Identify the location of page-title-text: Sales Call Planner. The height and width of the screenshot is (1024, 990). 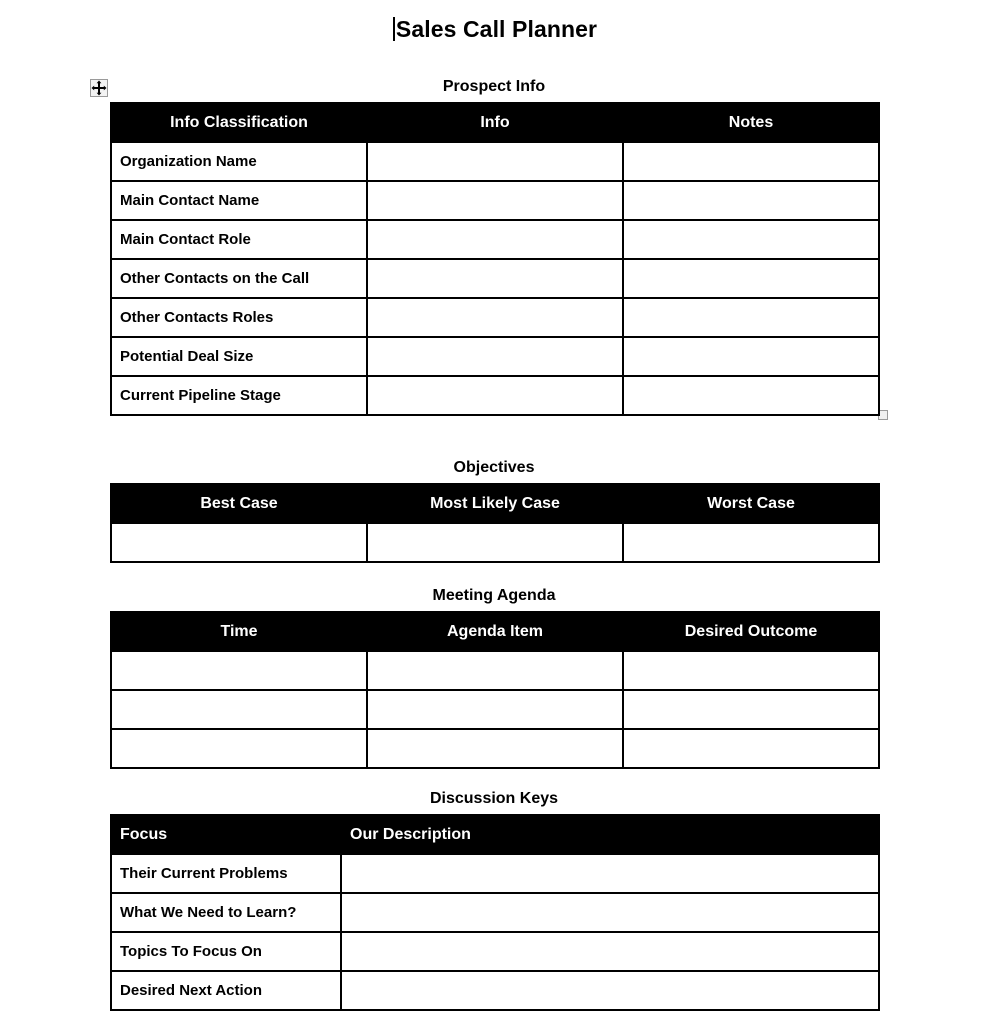
(496, 29).